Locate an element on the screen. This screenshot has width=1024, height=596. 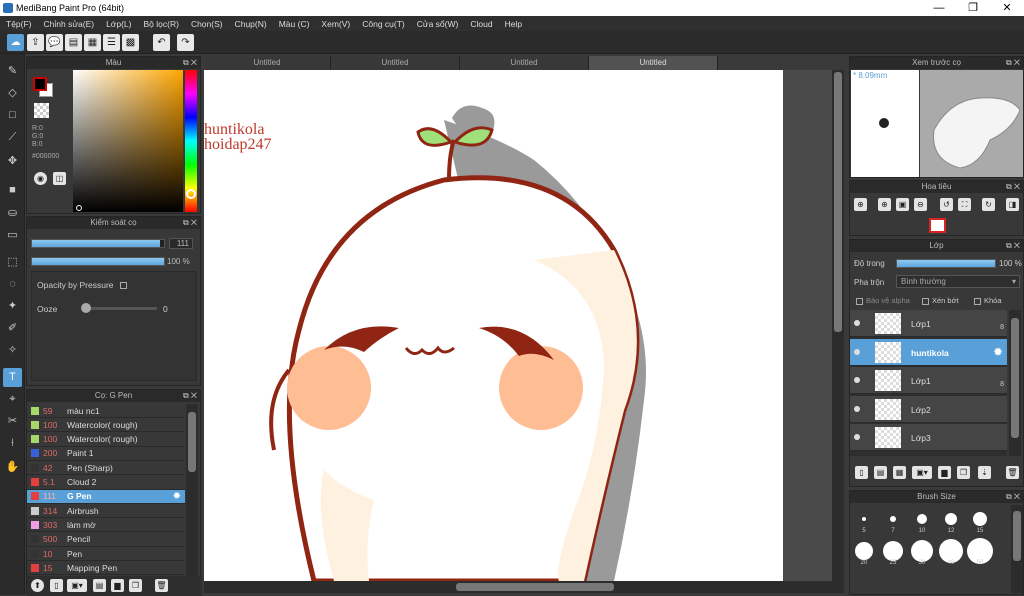
flip-icon: ◨ is located at coordinates (1012, 204).